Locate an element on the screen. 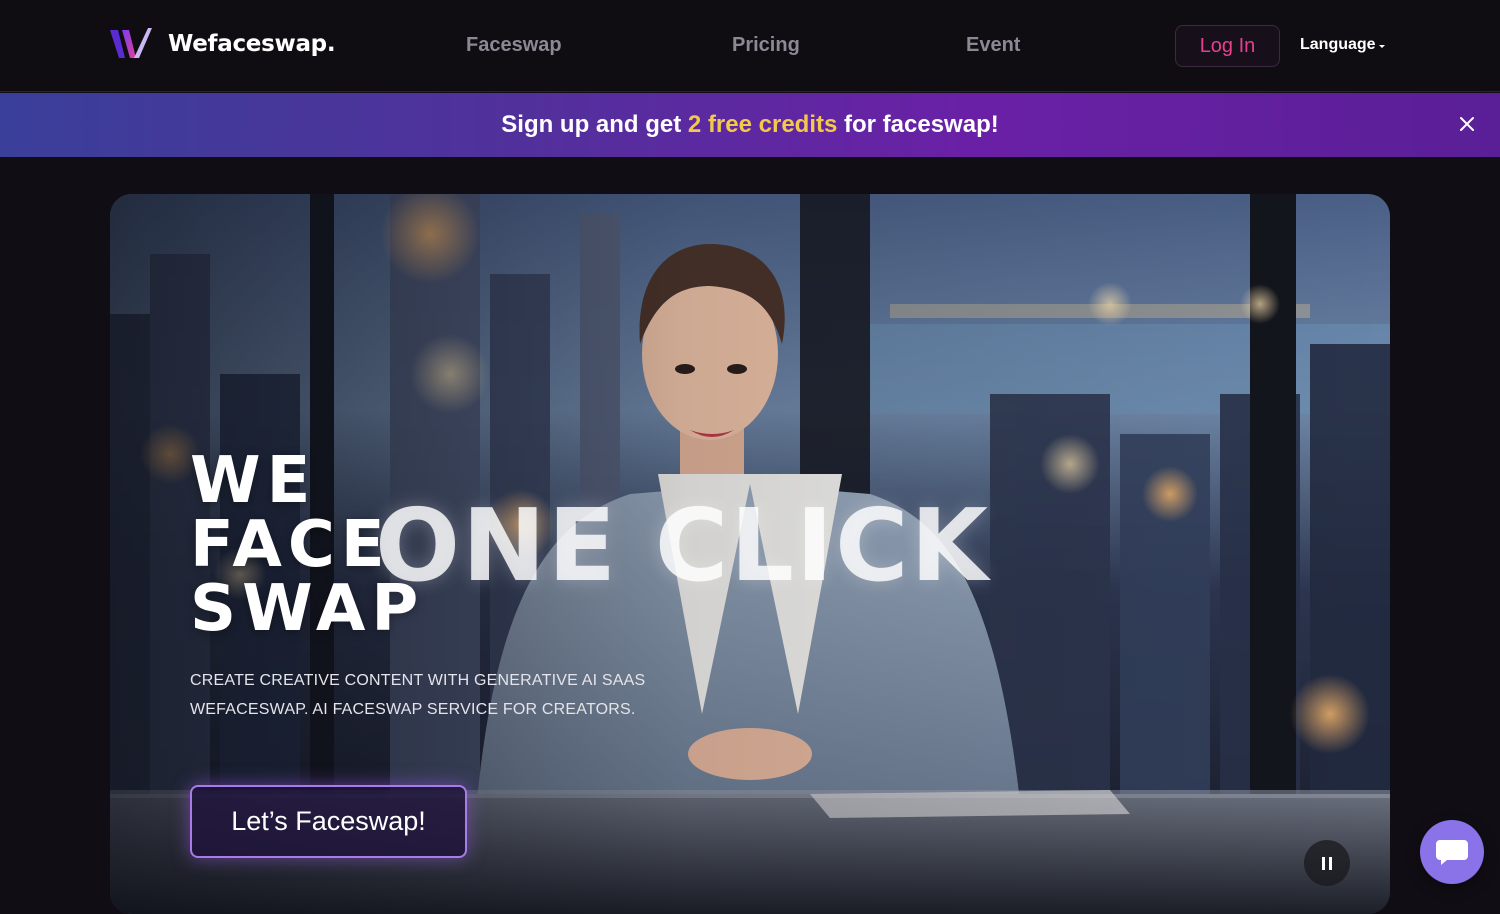  nav-event: Event is located at coordinates (993, 45).